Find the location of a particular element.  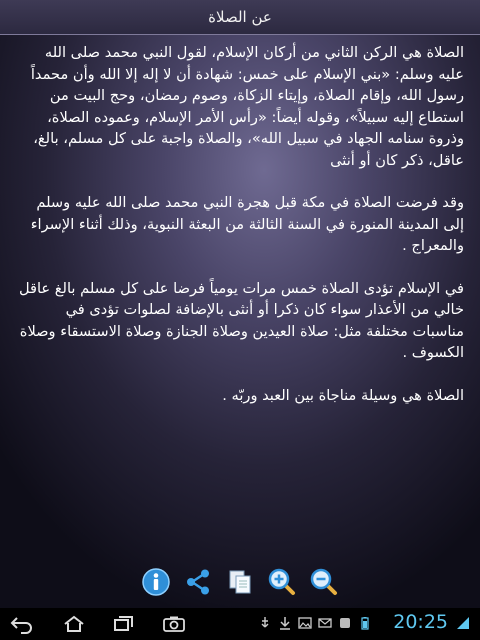

bottom-toolbar is located at coordinates (240, 582).